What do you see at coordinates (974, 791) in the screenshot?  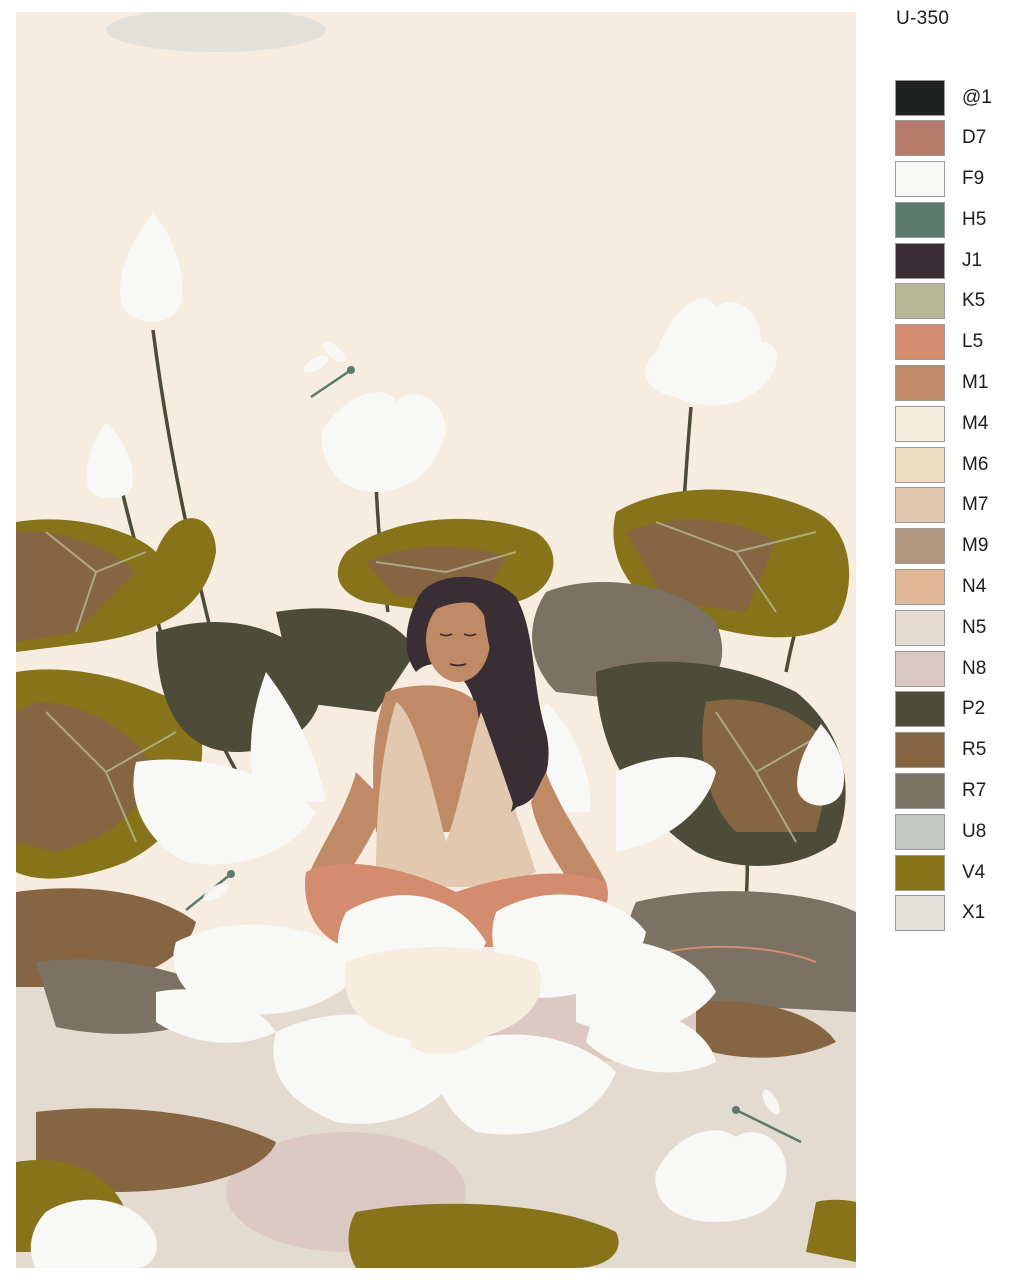 I see `color-code-label: R7` at bounding box center [974, 791].